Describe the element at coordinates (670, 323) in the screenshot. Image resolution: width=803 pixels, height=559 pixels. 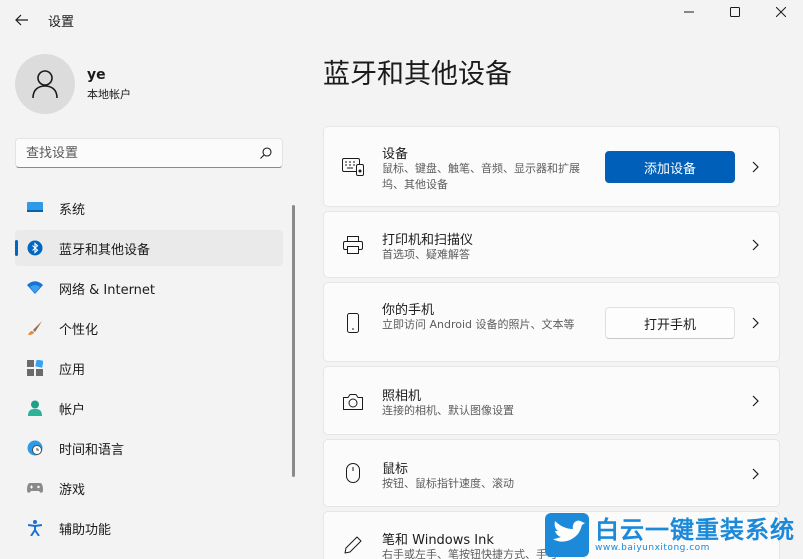
I see `open-phone-button: 打开手机` at that location.